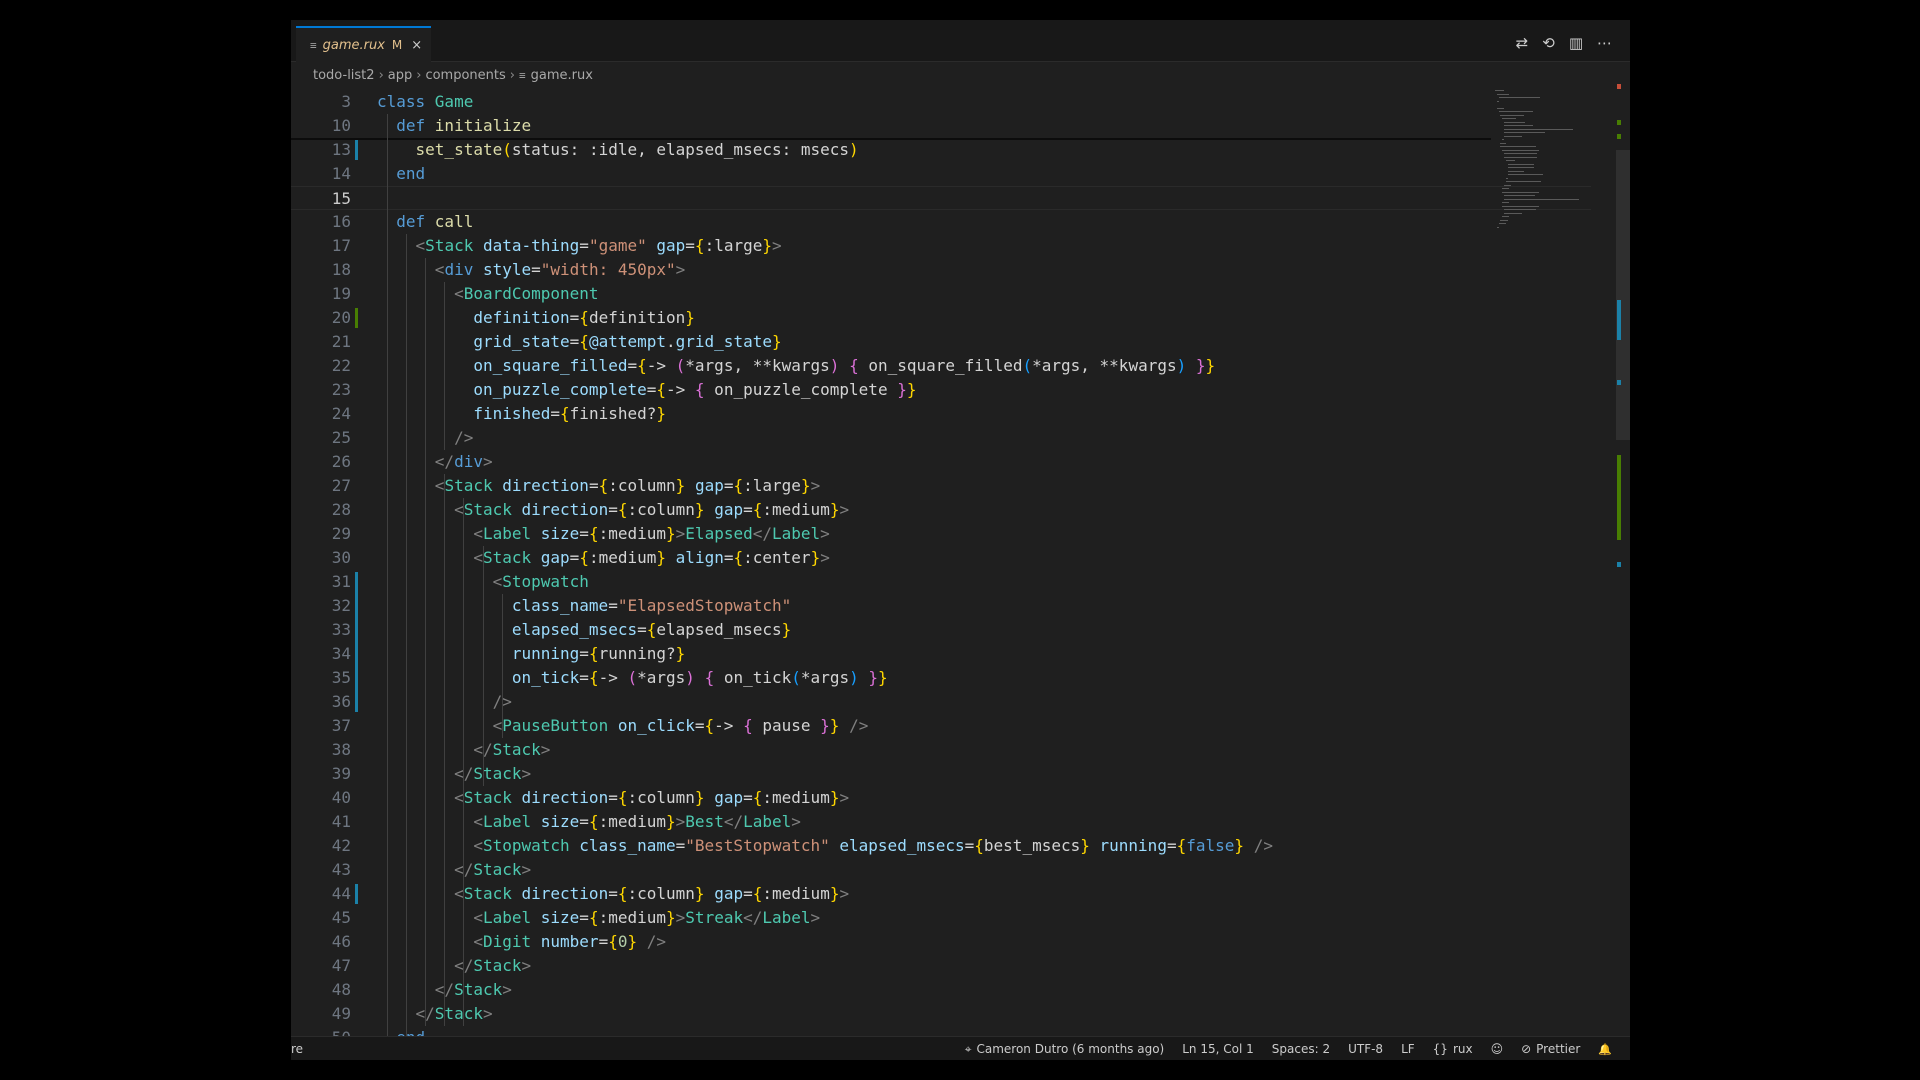 This screenshot has height=1080, width=1920. Describe the element at coordinates (941, 102) in the screenshot. I see `code-line: 3 class Game` at that location.